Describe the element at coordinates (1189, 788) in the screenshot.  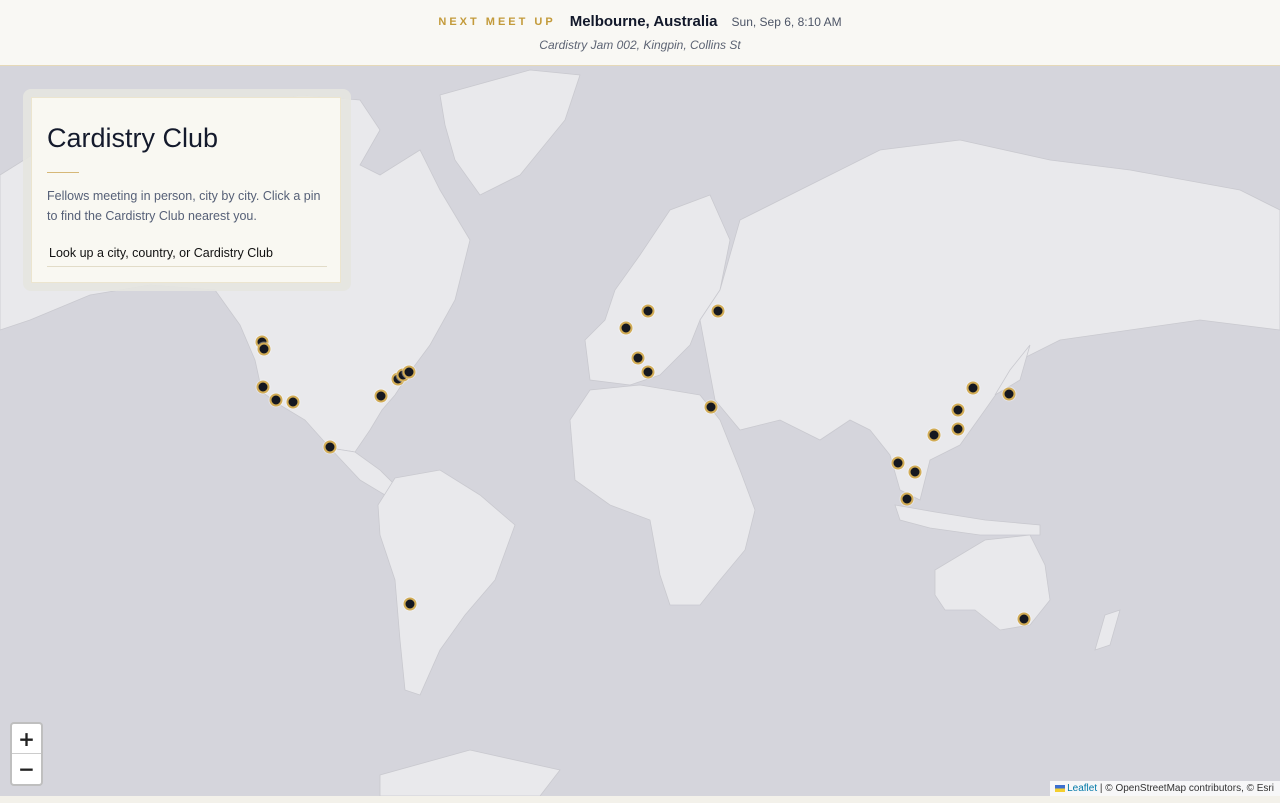
I see `attribution-credits: © OpenStreetMap contributors, © Esri` at that location.